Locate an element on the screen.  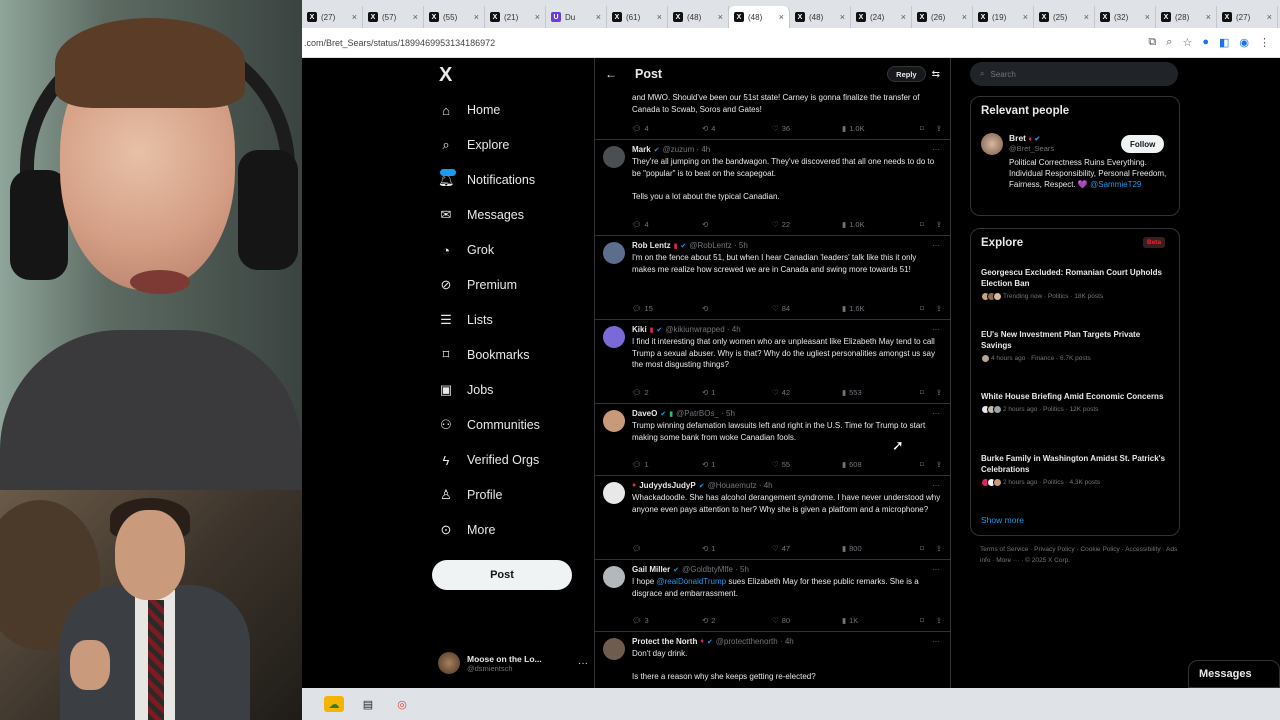
repost-action: ⟲ 2 is located at coordinates (737, 620).